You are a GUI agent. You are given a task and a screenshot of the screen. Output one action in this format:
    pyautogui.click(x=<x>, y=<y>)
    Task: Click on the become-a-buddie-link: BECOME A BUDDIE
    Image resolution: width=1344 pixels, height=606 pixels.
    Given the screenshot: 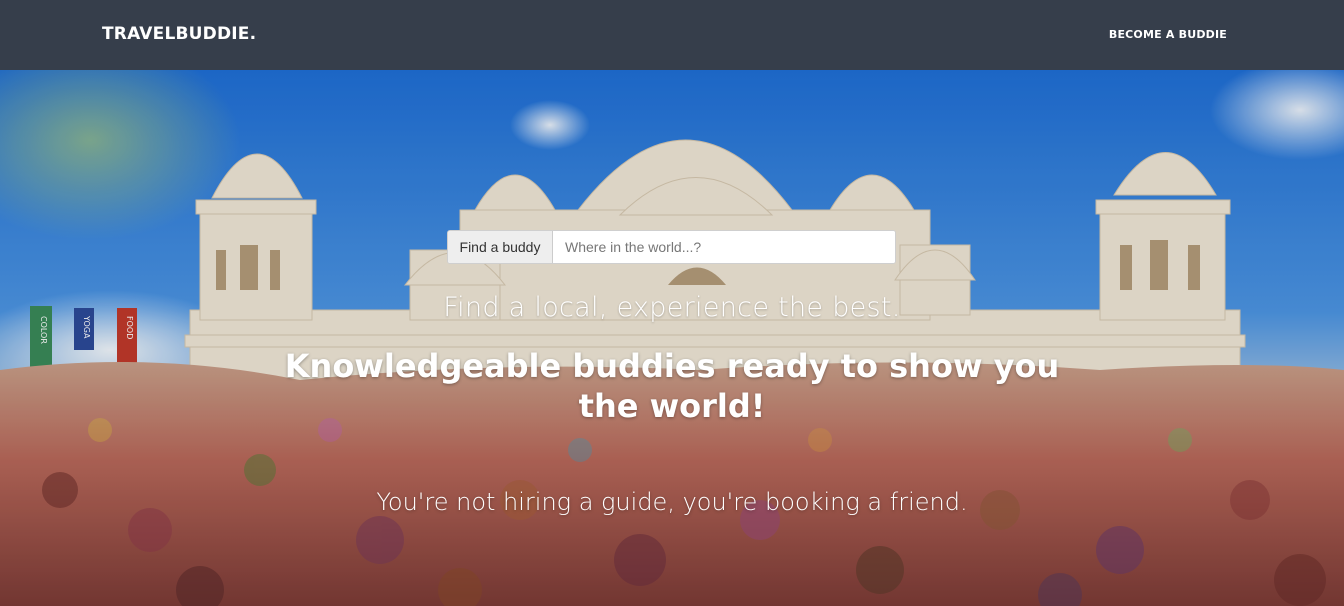 What is the action you would take?
    pyautogui.click(x=1168, y=34)
    